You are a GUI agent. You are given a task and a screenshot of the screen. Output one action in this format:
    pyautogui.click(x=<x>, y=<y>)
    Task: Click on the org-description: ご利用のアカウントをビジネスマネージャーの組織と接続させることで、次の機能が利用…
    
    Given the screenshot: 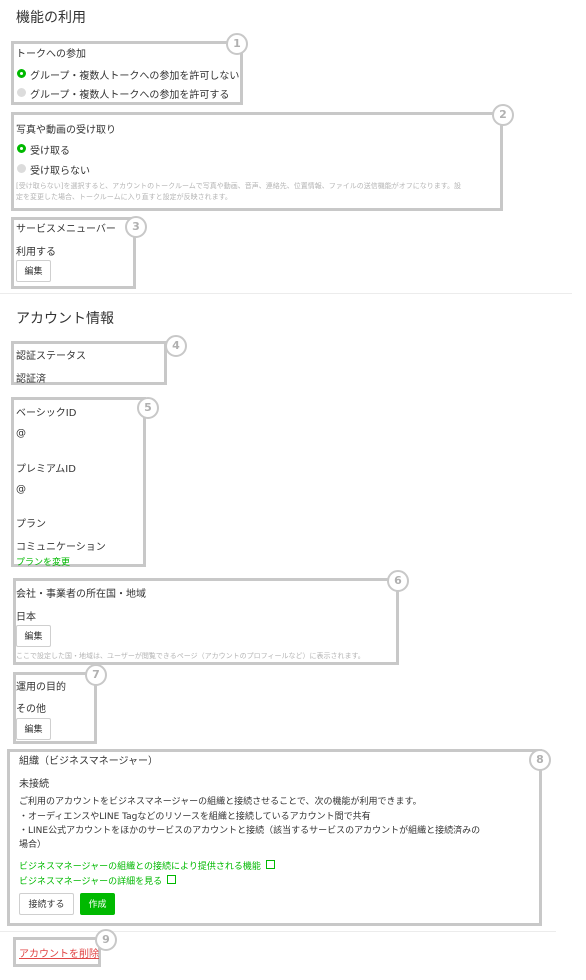 What is the action you would take?
    pyautogui.click(x=220, y=802)
    